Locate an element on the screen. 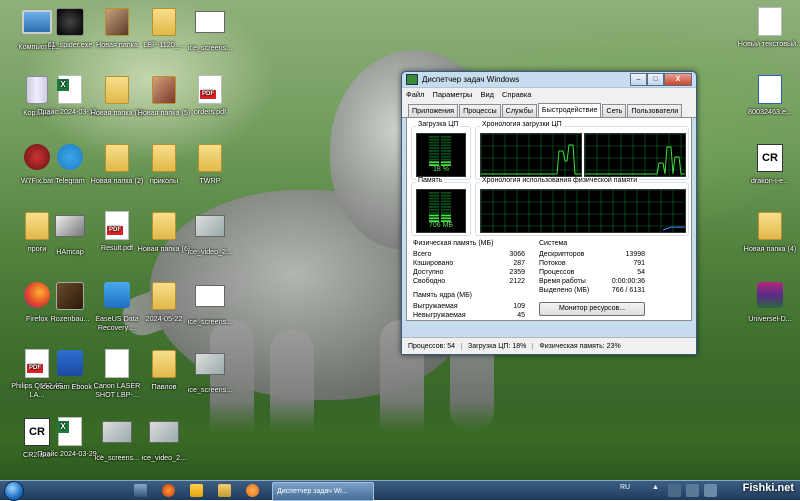 This screenshot has width=800, height=501. desktop-icon: TWRP is located at coordinates (210, 163).